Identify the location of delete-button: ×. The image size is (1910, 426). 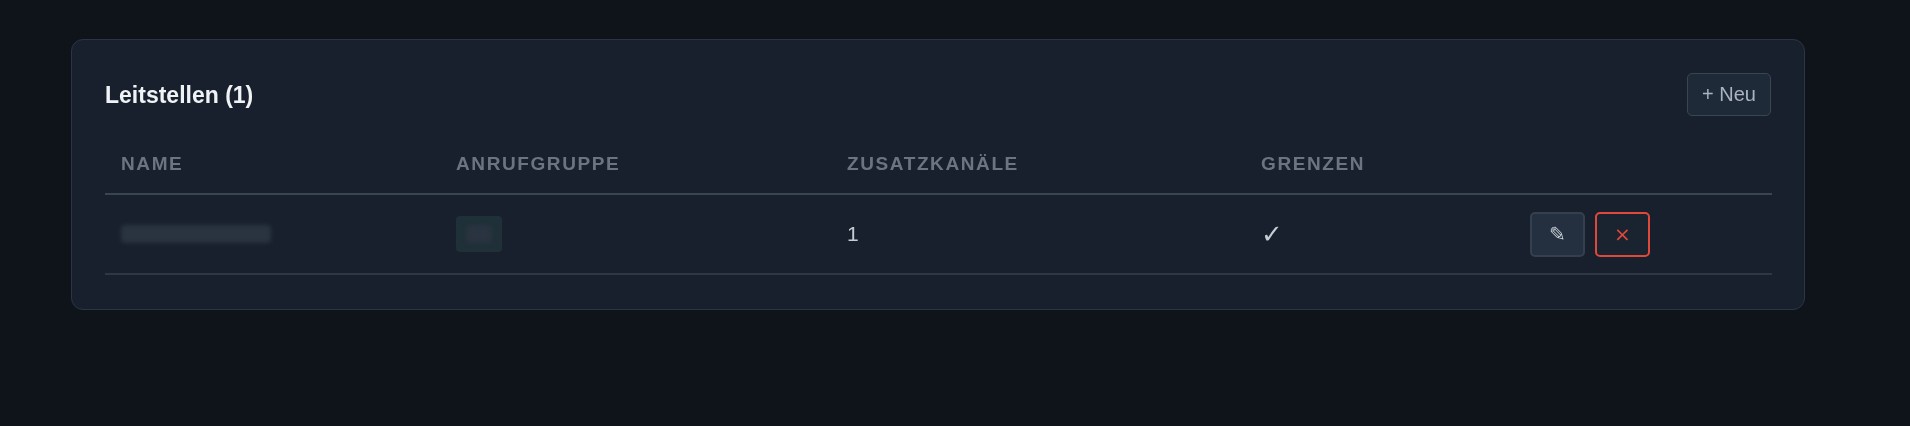
(1622, 234).